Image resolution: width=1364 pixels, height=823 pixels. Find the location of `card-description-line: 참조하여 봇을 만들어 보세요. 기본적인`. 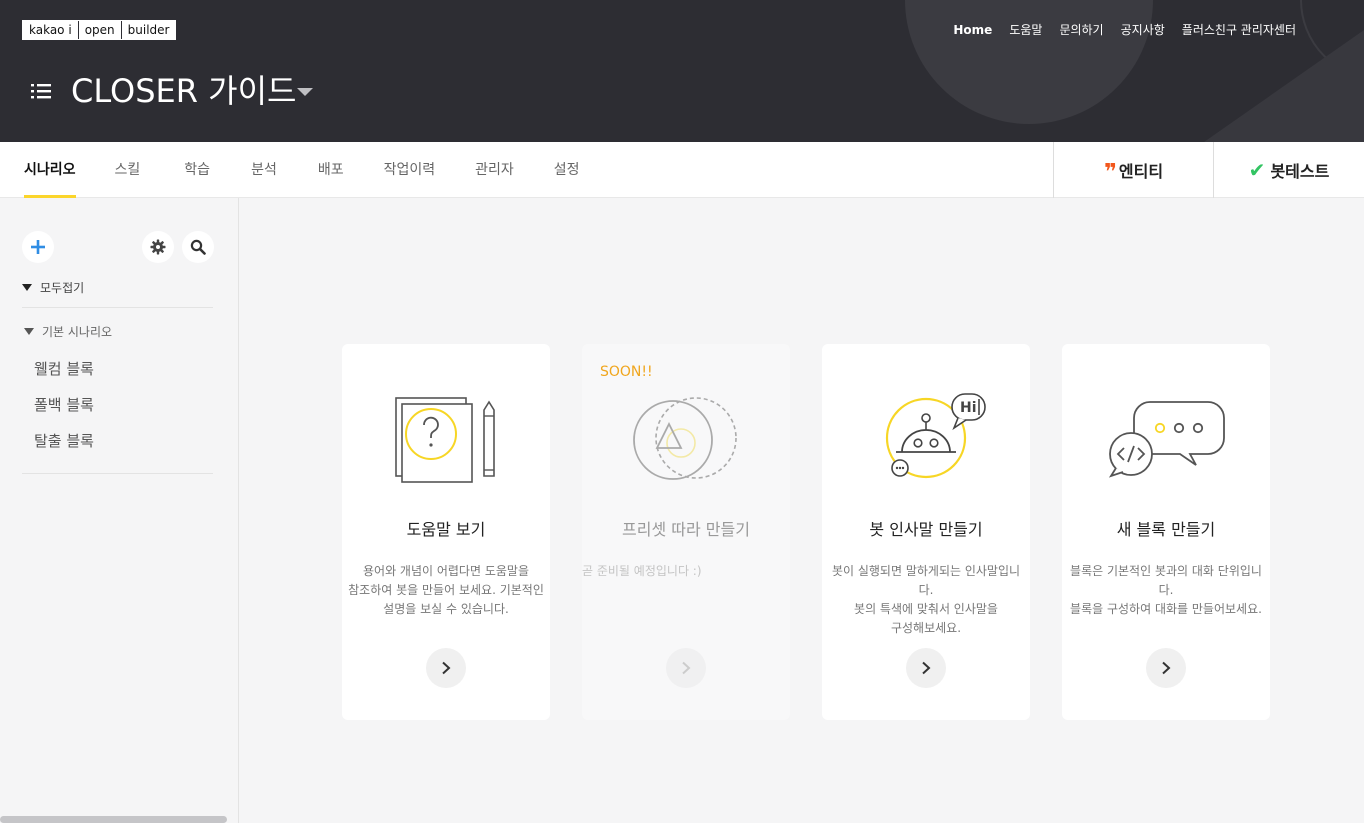

card-description-line: 참조하여 봇을 만들어 보세요. 기본적인 is located at coordinates (446, 590).